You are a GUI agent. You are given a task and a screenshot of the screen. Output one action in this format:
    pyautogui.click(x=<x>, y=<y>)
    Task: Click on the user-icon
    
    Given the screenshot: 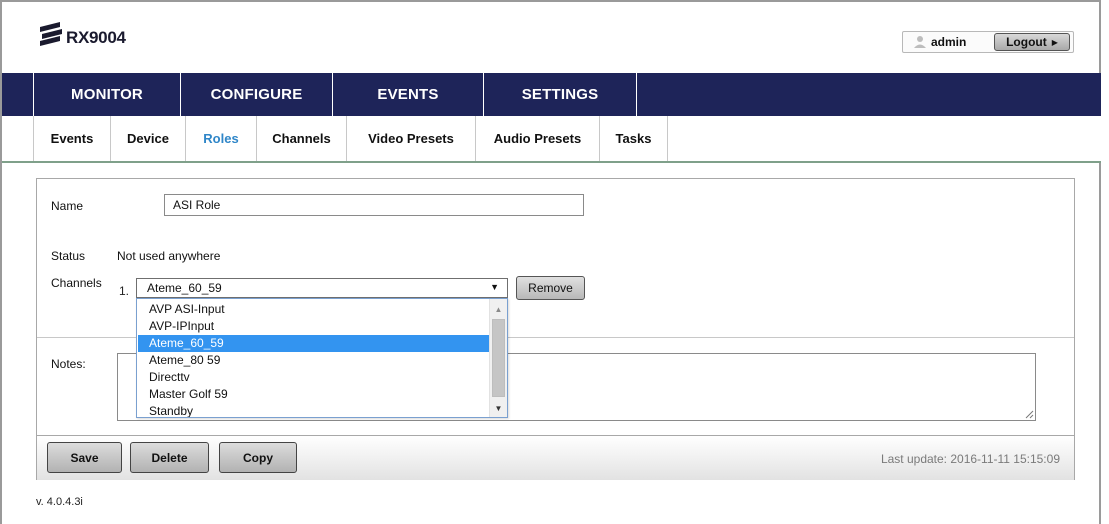 What is the action you would take?
    pyautogui.click(x=920, y=42)
    